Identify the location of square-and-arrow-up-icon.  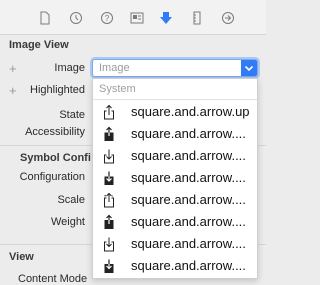
(109, 112).